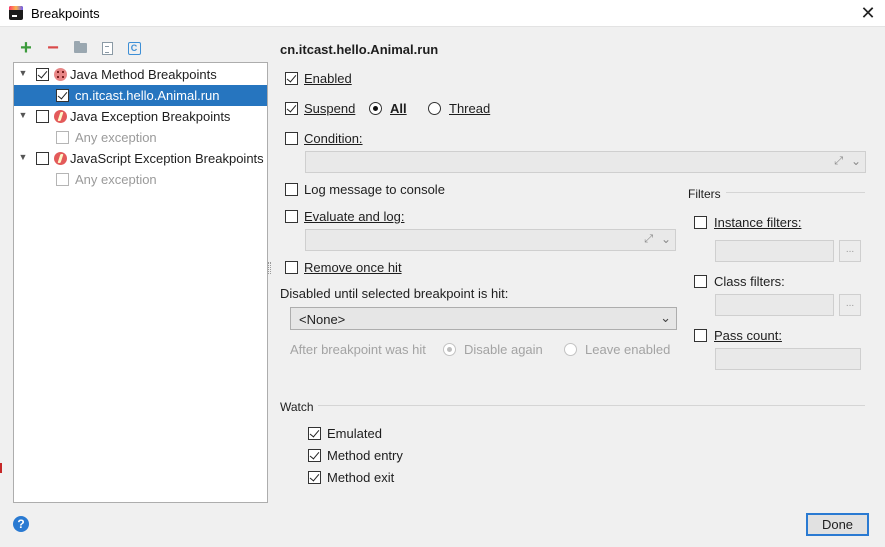  What do you see at coordinates (700, 222) in the screenshot?
I see `instance-filters-checkbox` at bounding box center [700, 222].